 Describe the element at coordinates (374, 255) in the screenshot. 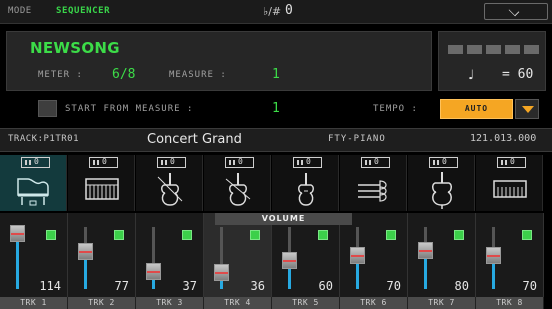

I see `channel-strip-6: 70` at that location.